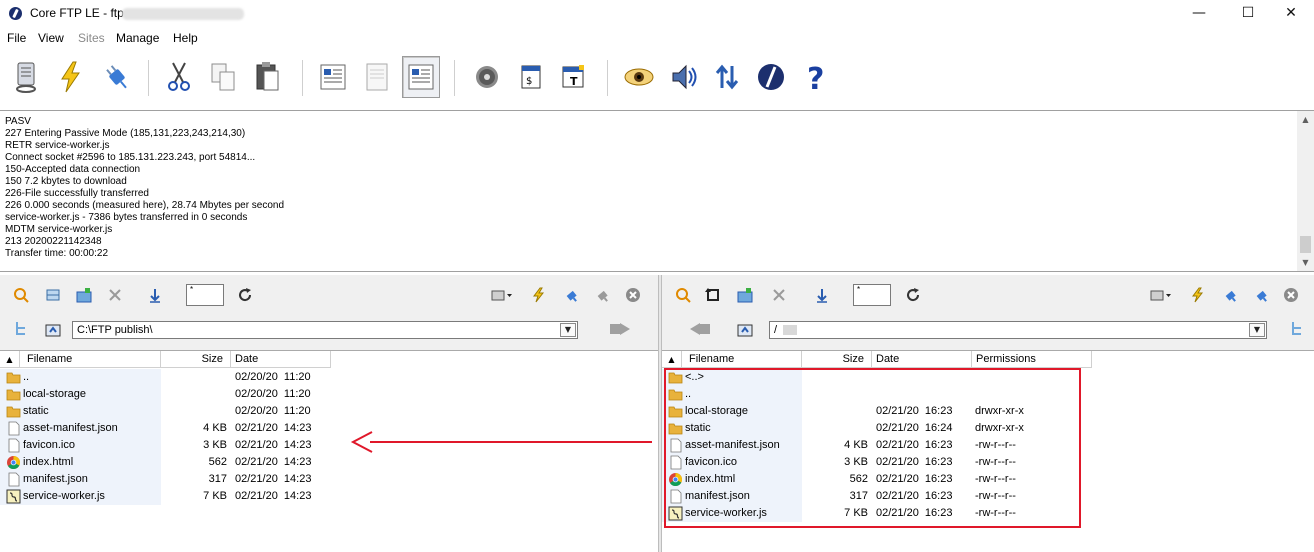  I want to click on local-search-button, so click(21, 295).